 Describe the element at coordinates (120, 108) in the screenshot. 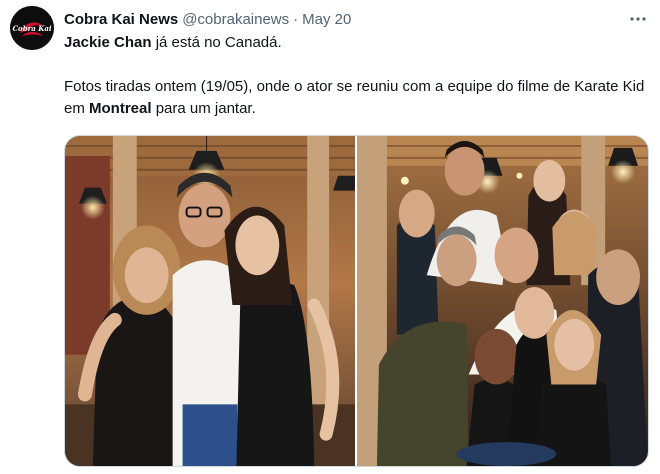

I see `place-montreal: Montreal` at that location.